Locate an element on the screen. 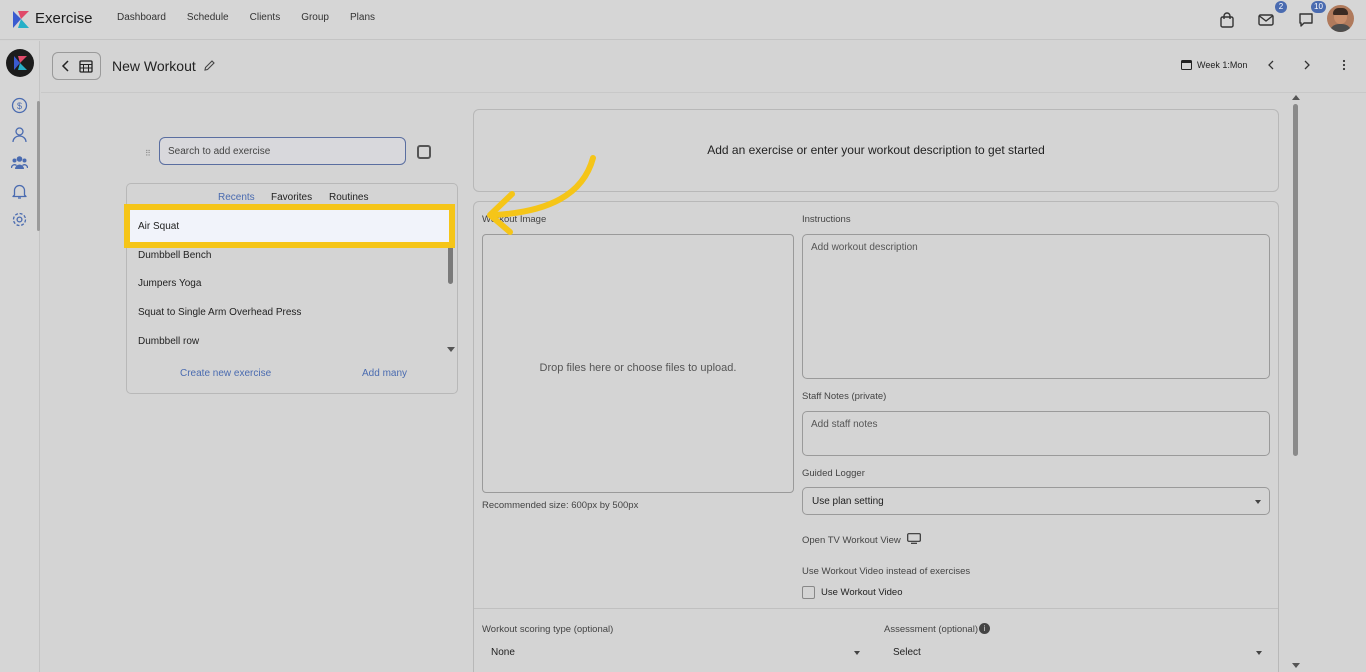 This screenshot has height=672, width=1366. nav-dashboard: Dashboard is located at coordinates (141, 17).